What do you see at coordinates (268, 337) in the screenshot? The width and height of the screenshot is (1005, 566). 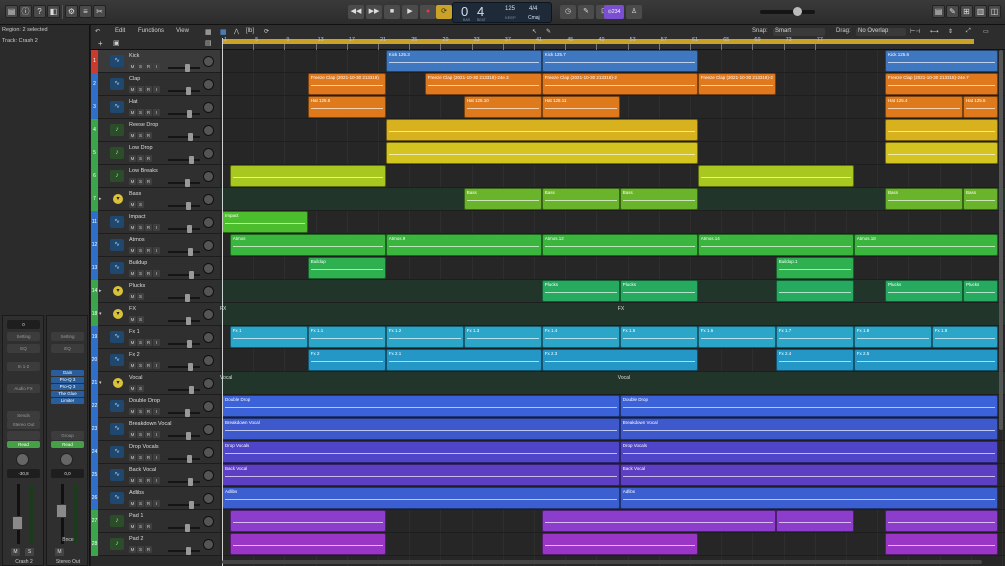 I see `region: Fx 1` at bounding box center [268, 337].